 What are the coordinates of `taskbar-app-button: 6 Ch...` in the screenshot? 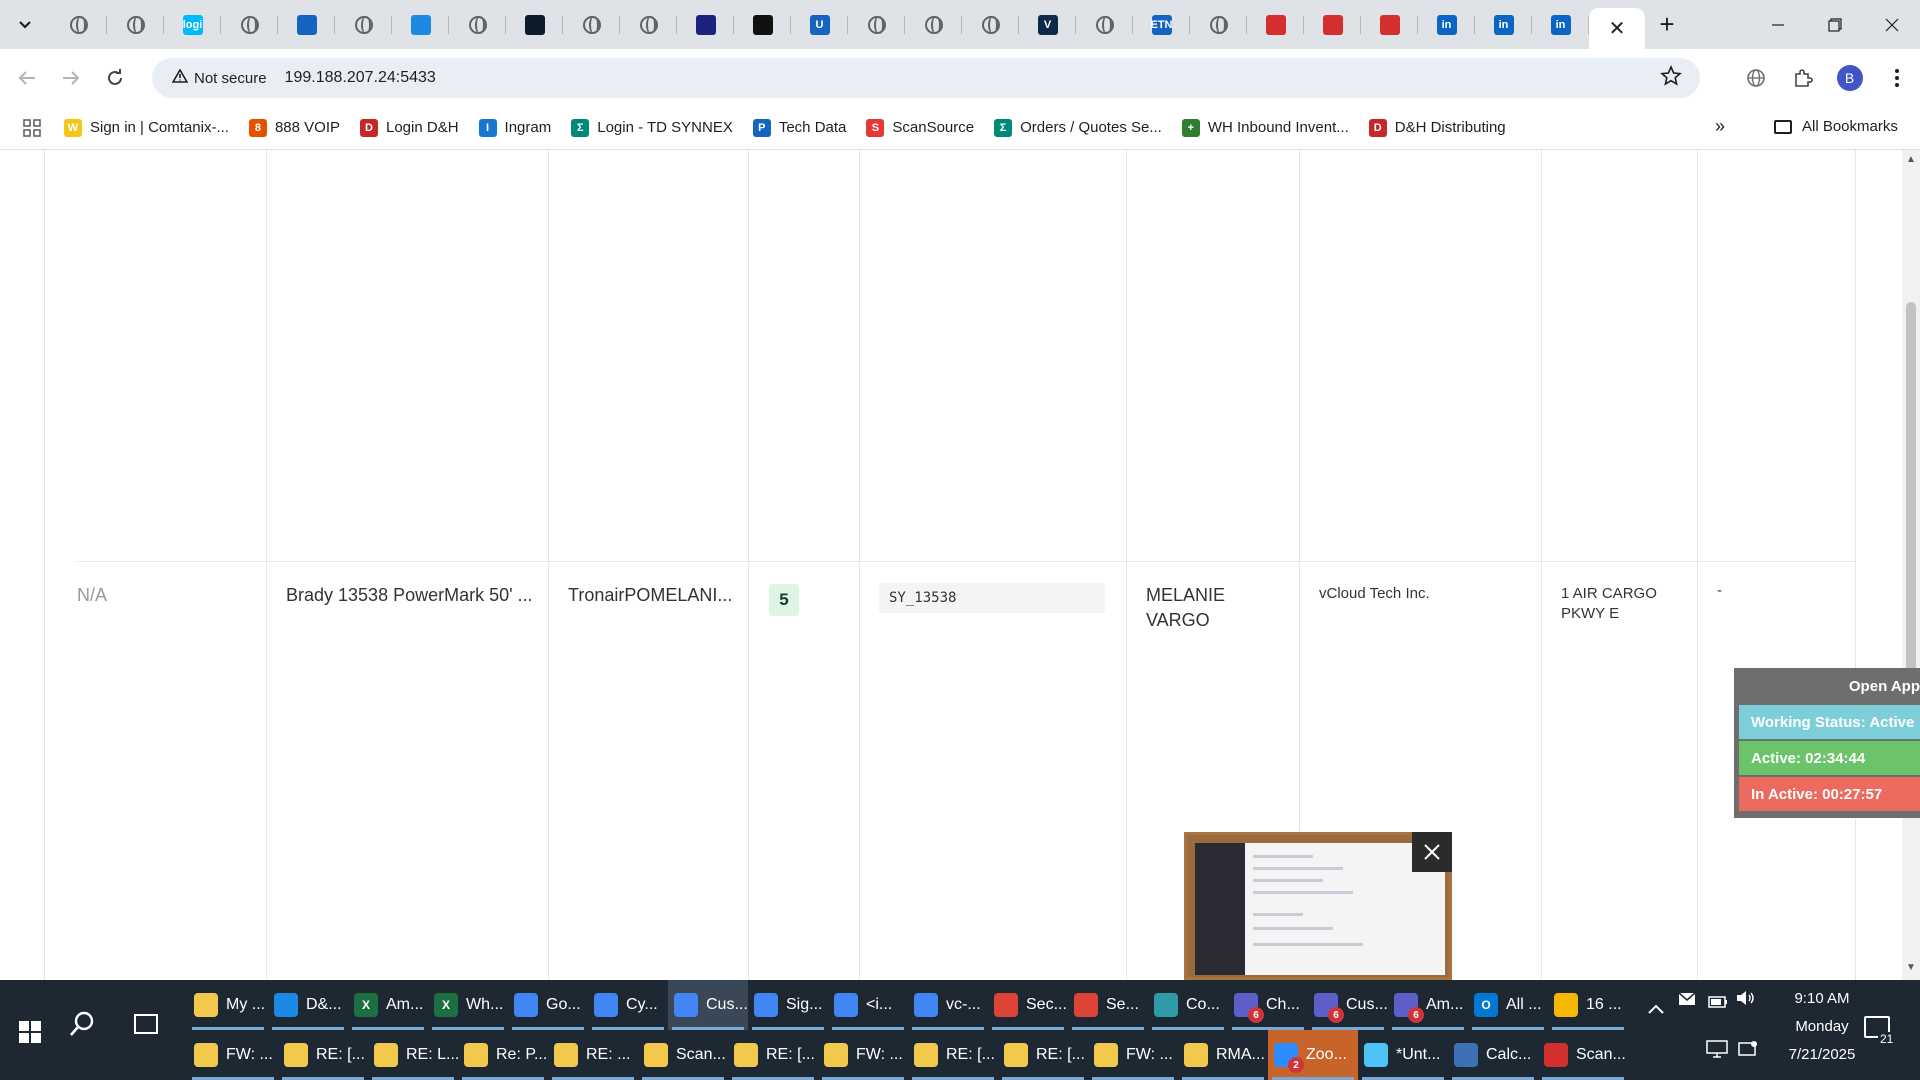 It's located at (1268, 1005).